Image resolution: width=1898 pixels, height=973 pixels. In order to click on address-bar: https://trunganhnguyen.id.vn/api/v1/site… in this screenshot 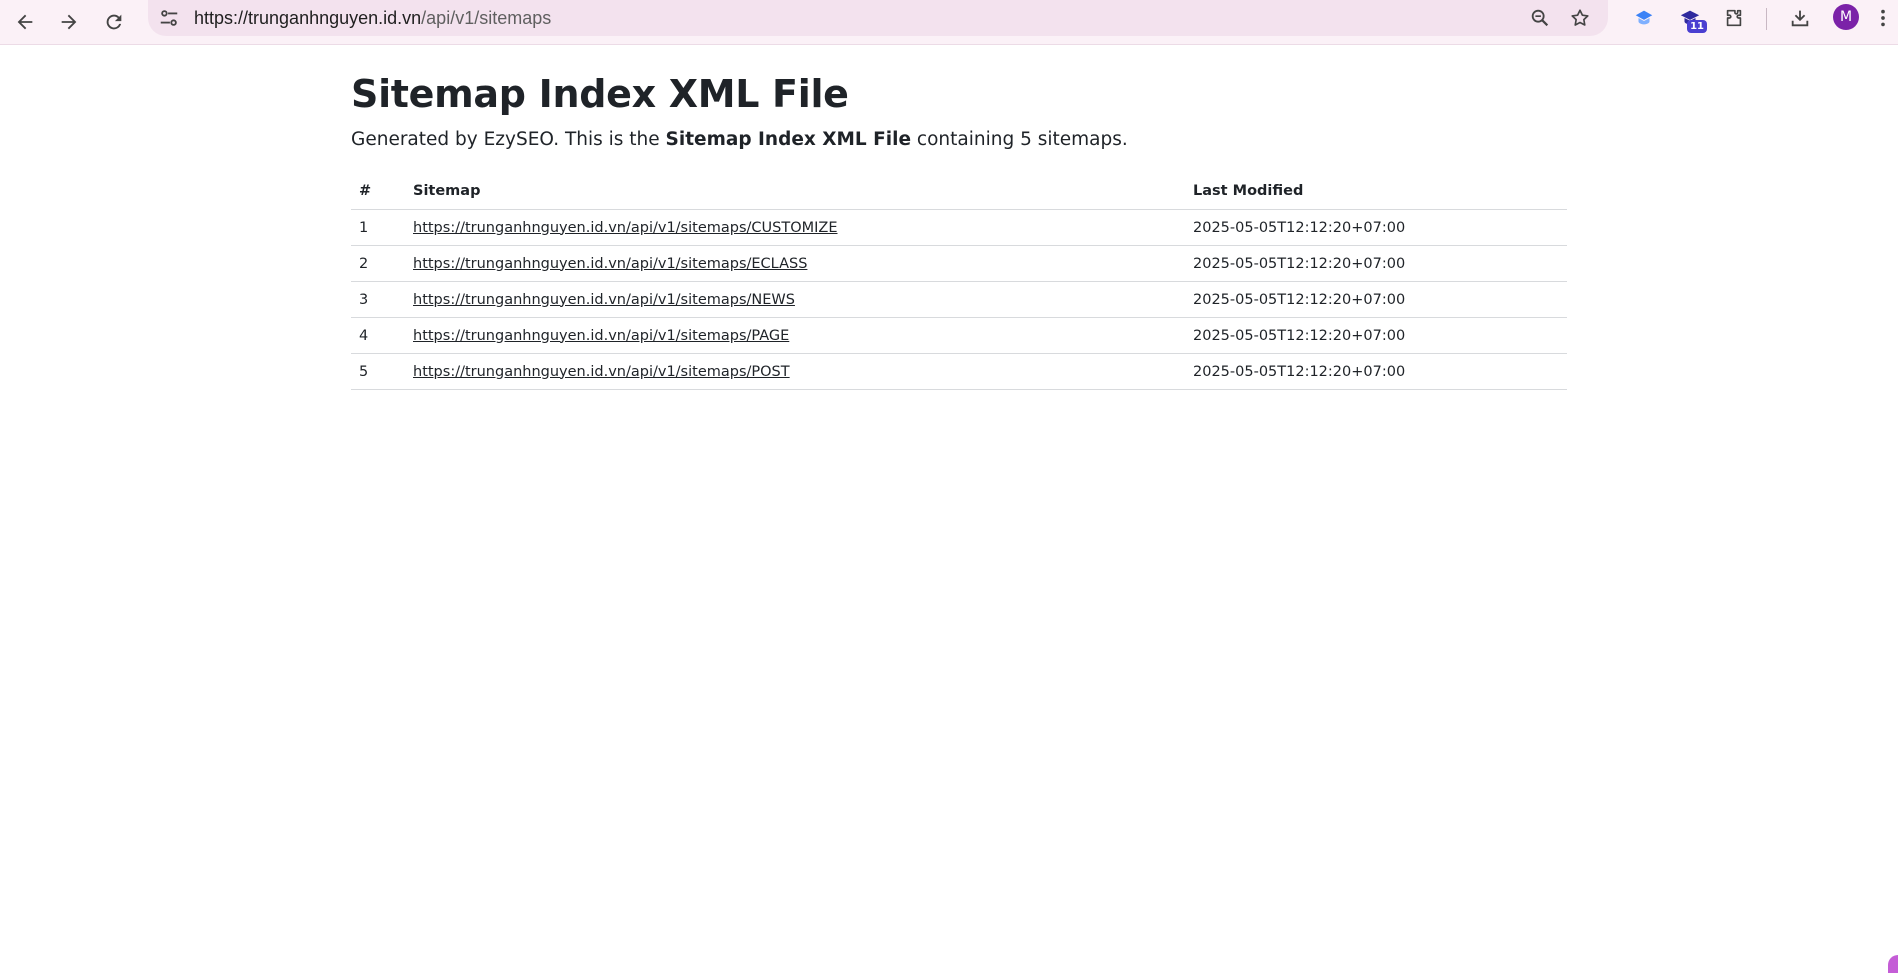, I will do `click(878, 18)`.